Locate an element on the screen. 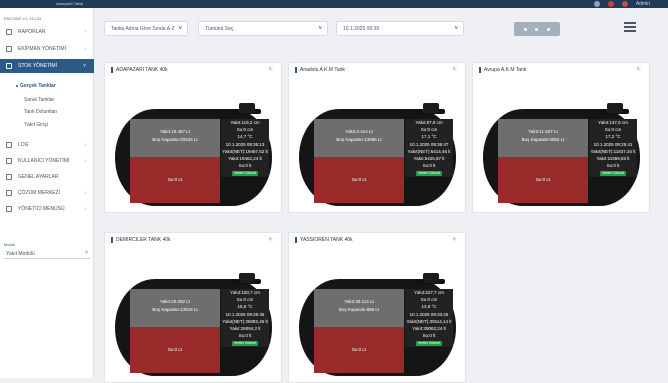 This screenshot has width=668, height=383. sidebar-item-label: EKİPMAN YÖNETİMİ is located at coordinates (42, 49).